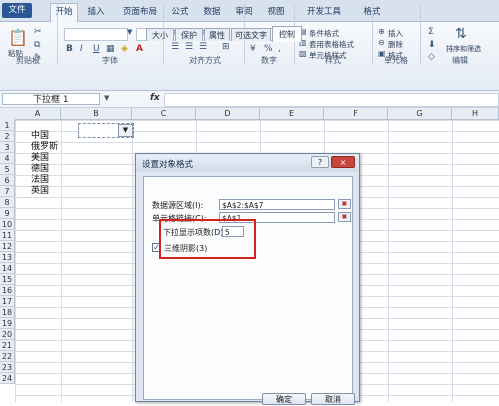 Image resolution: width=499 pixels, height=406 pixels. Describe the element at coordinates (124, 49) in the screenshot. I see `fill-color-icon: ◈` at that location.